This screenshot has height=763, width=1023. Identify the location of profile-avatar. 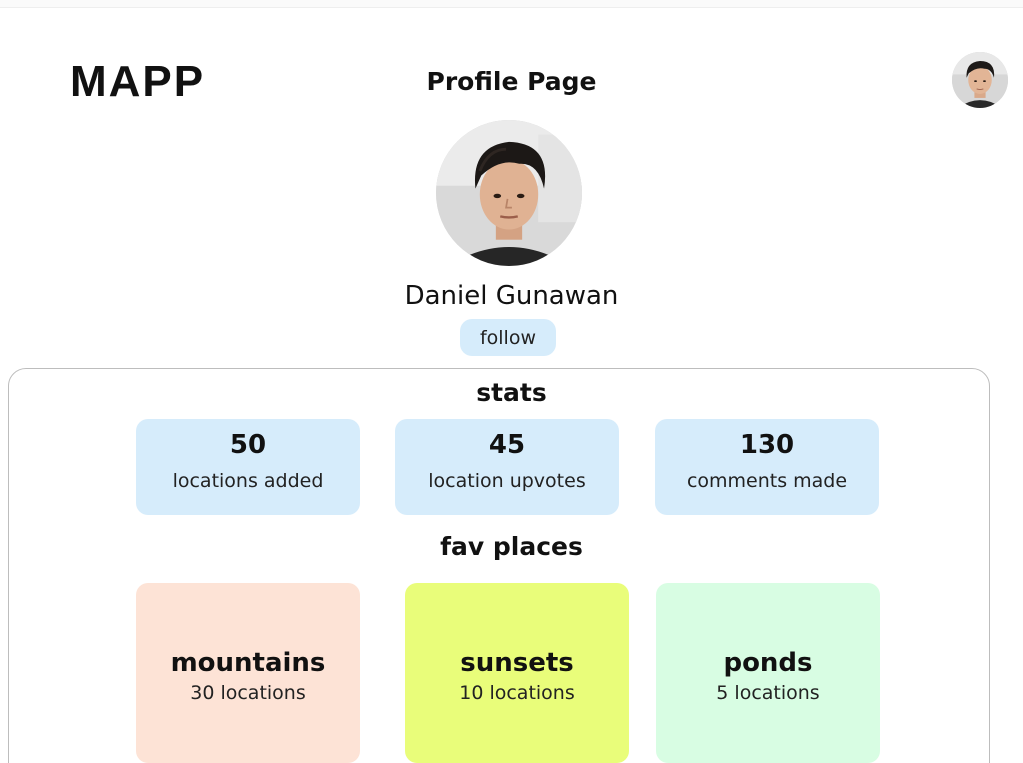
(509, 193).